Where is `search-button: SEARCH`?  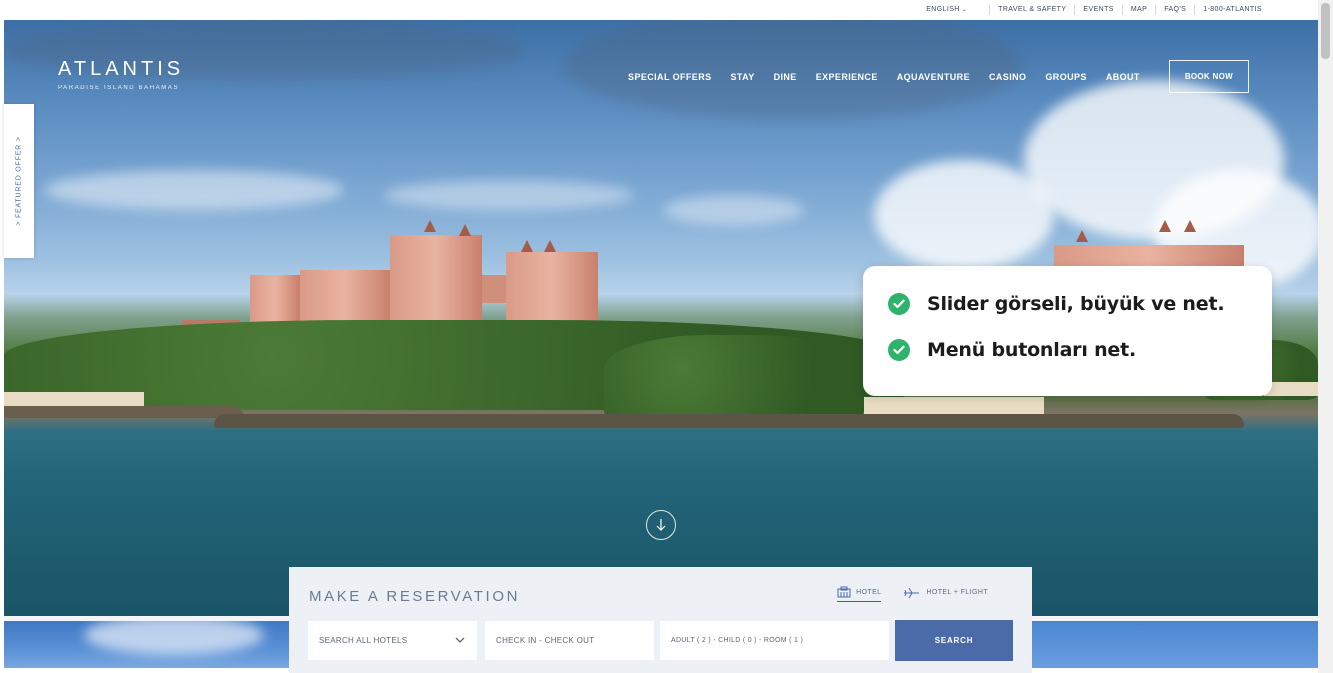
search-button: SEARCH is located at coordinates (954, 640).